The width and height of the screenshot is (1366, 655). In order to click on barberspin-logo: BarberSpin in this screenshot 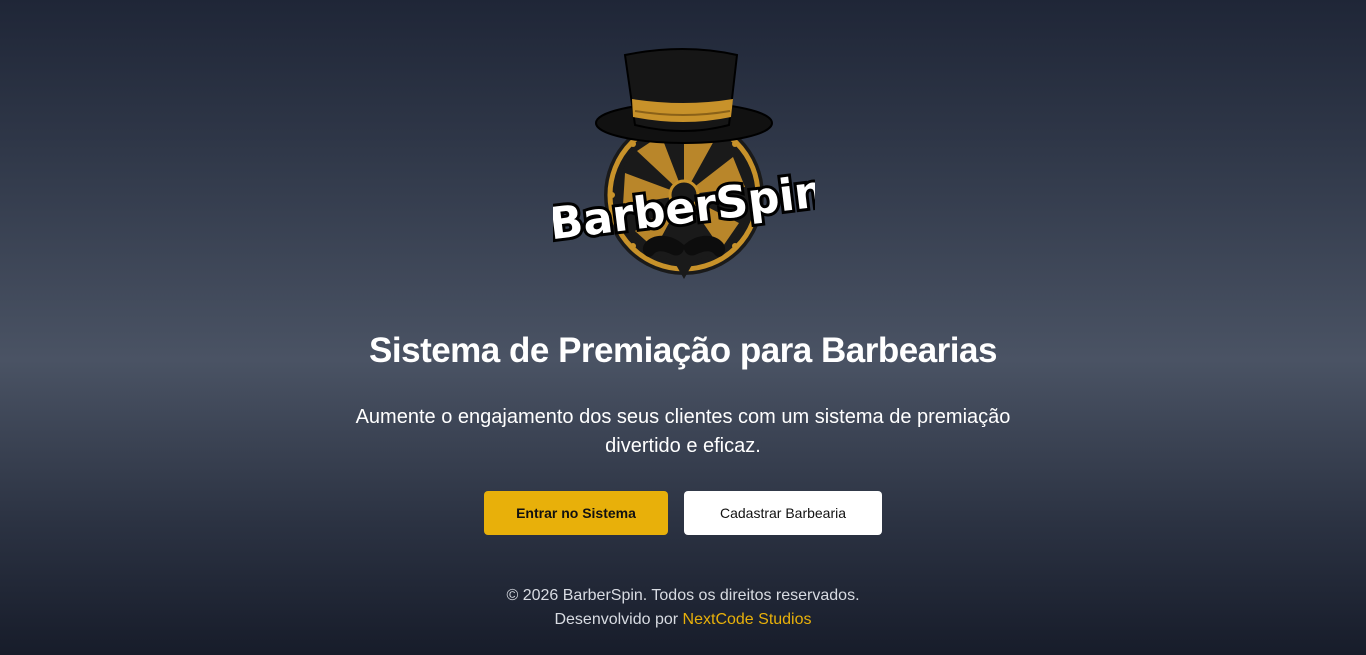, I will do `click(684, 163)`.